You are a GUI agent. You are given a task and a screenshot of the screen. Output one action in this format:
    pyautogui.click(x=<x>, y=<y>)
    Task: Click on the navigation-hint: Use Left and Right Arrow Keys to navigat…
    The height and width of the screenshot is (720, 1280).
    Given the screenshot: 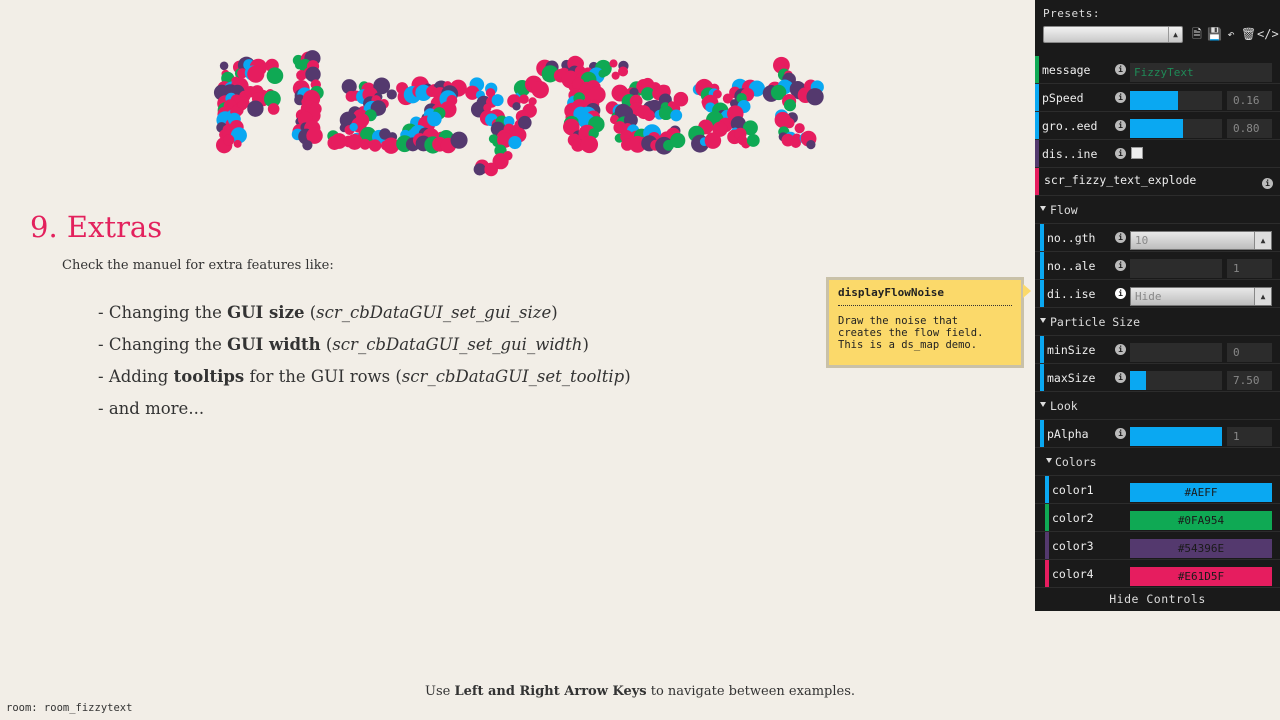 What is the action you would take?
    pyautogui.click(x=640, y=691)
    